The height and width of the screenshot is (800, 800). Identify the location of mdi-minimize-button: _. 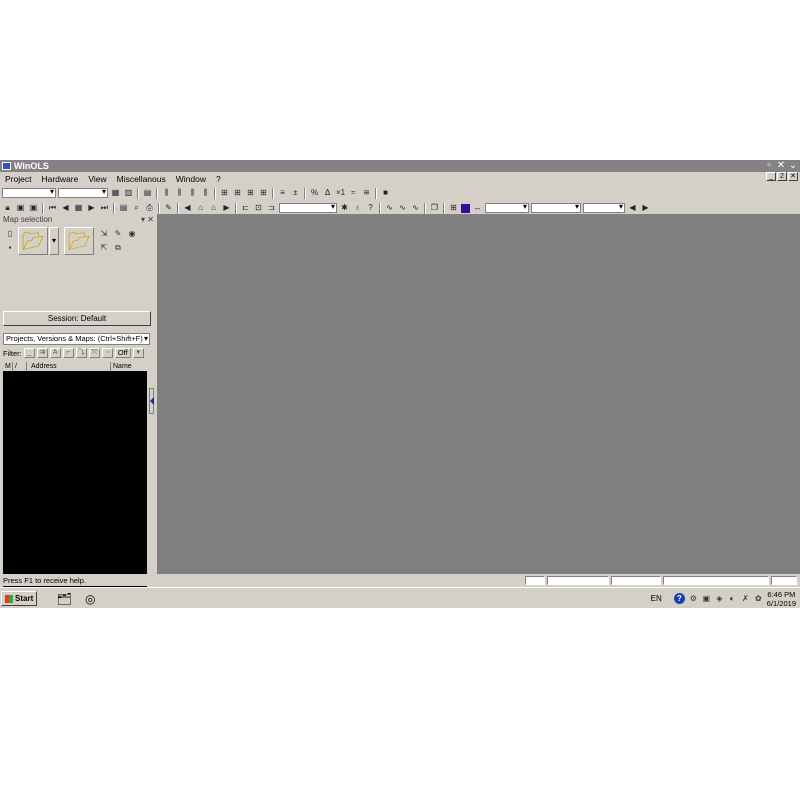
(771, 176).